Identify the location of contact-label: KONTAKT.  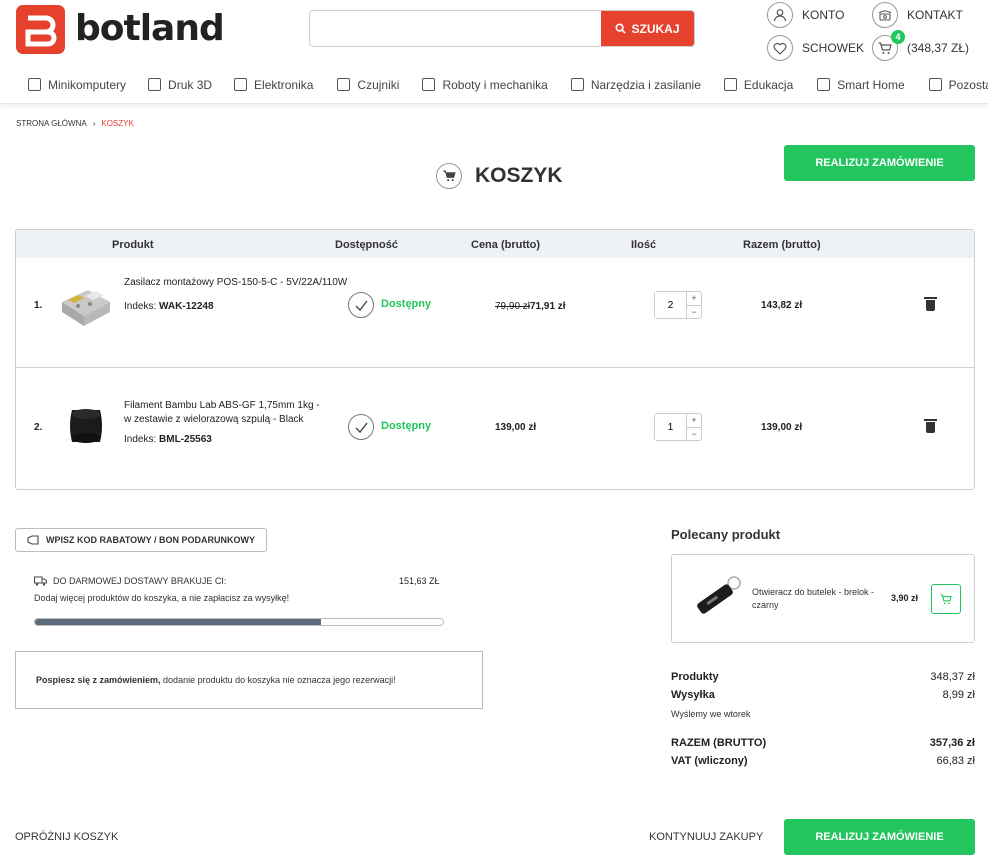
(935, 15).